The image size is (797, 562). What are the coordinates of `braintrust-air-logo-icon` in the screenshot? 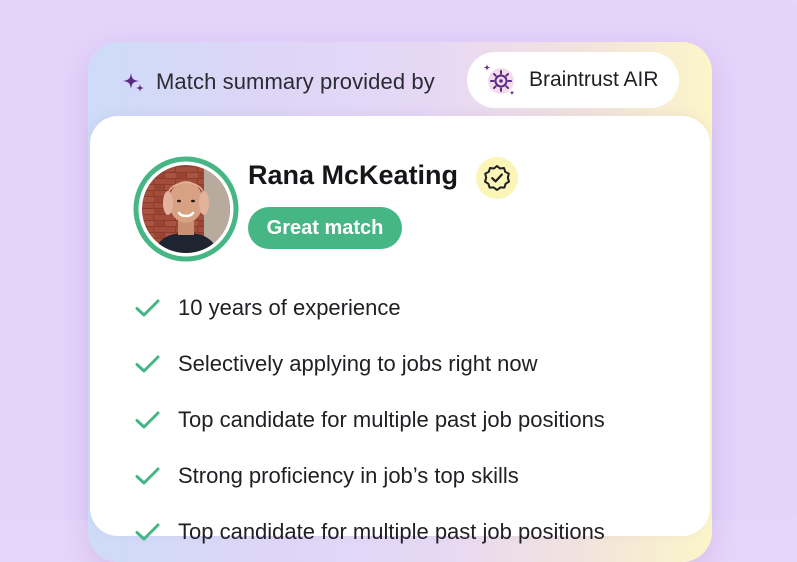 It's located at (499, 80).